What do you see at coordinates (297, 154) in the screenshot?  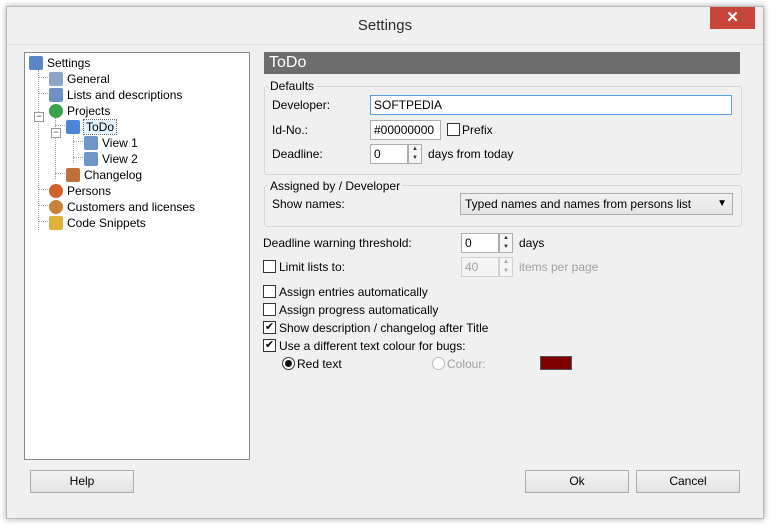 I see `deadline-label: Deadline:` at bounding box center [297, 154].